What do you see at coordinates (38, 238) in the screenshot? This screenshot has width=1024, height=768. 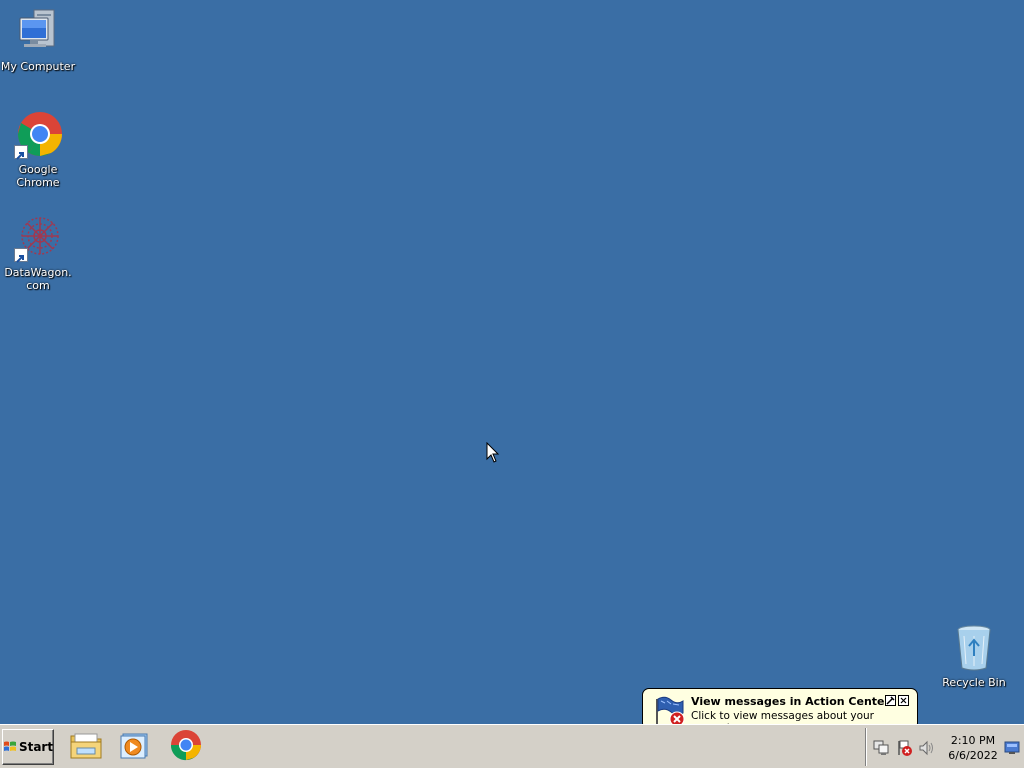 I see `datawagon-icon` at bounding box center [38, 238].